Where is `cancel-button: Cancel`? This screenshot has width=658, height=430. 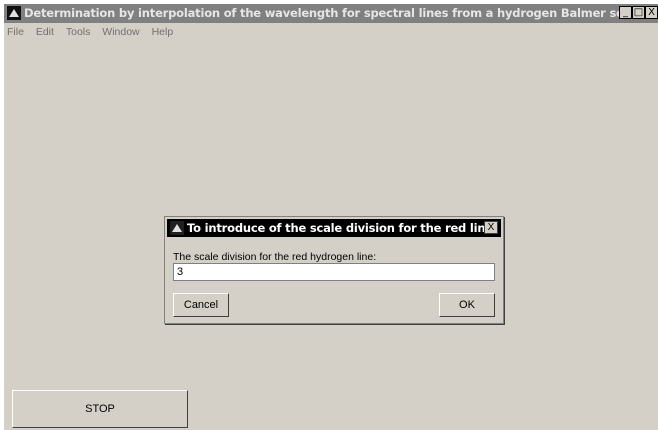 cancel-button: Cancel is located at coordinates (201, 305).